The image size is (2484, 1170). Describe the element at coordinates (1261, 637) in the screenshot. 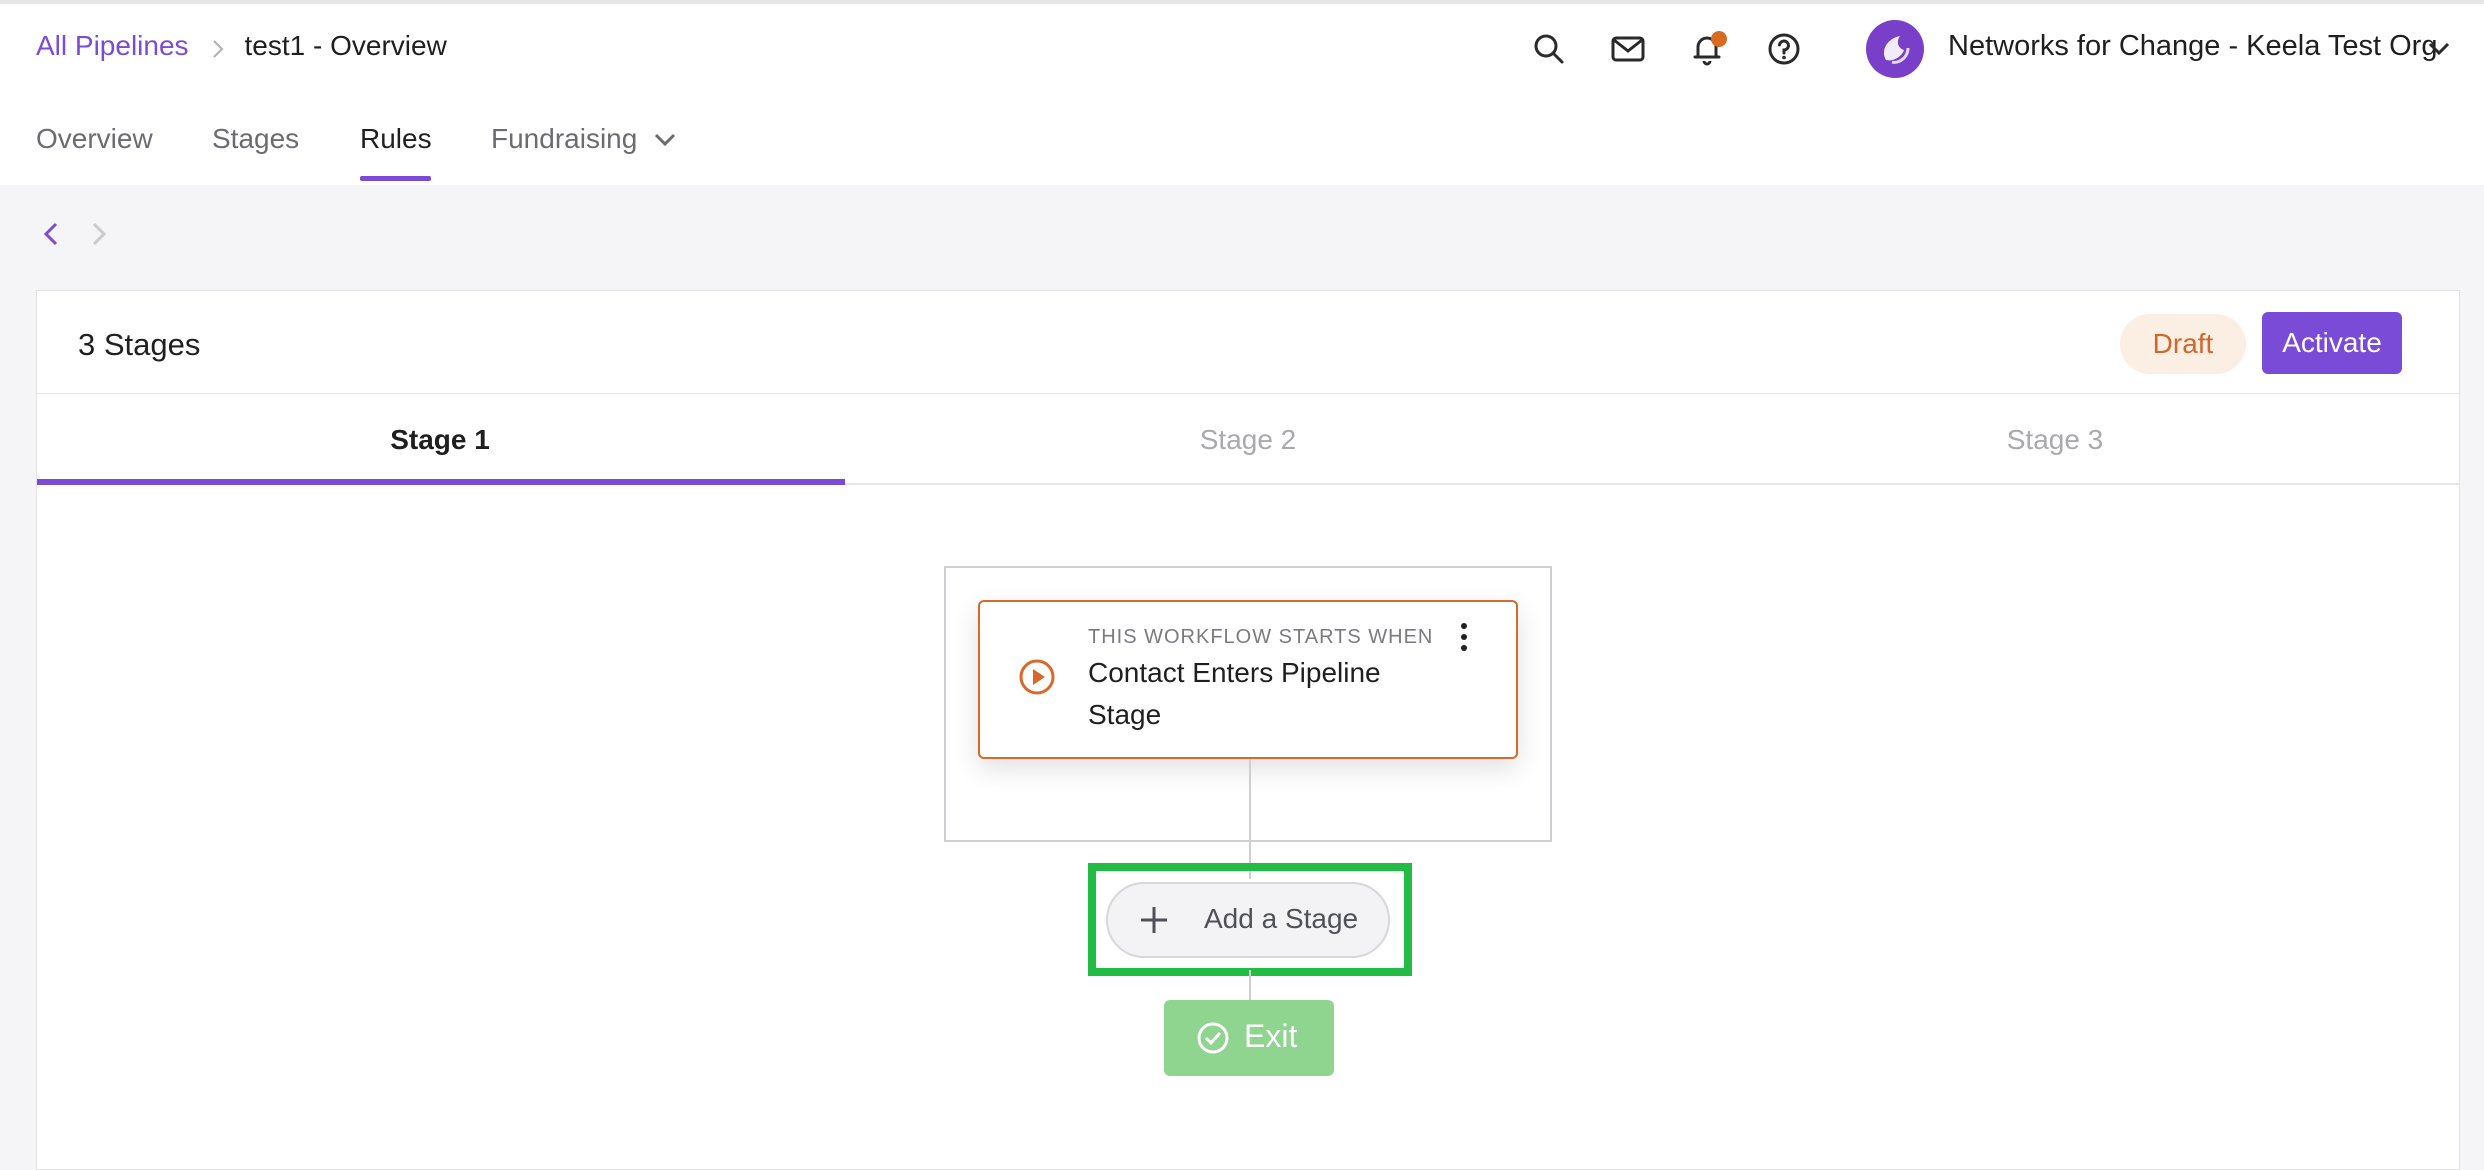

I see `trigger-kicker: THIS WORKFLOW STARTS WHEN` at that location.